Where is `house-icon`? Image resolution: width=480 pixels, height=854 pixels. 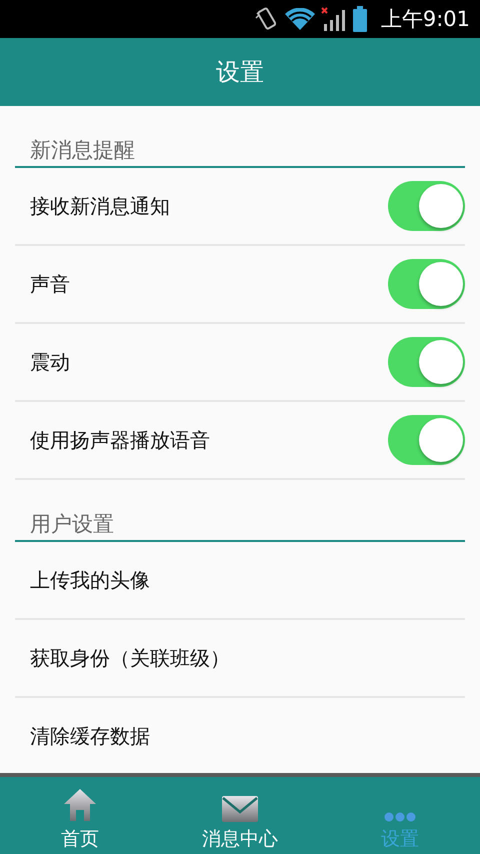
house-icon is located at coordinates (80, 805).